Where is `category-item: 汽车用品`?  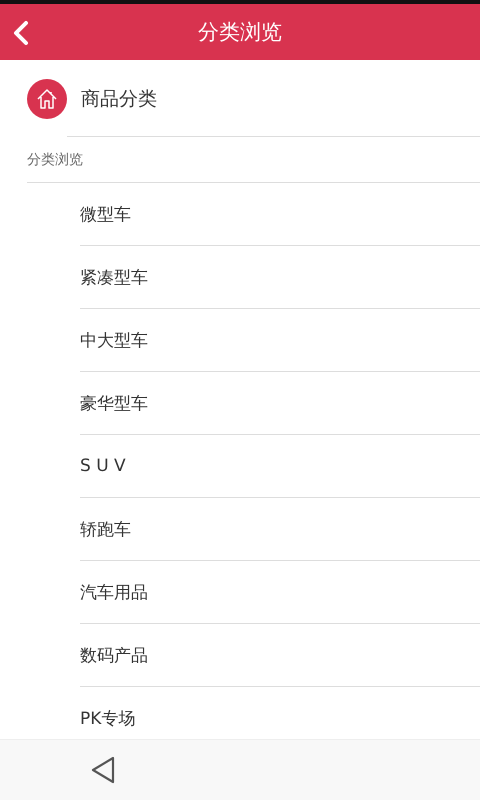 category-item: 汽车用品 is located at coordinates (114, 592).